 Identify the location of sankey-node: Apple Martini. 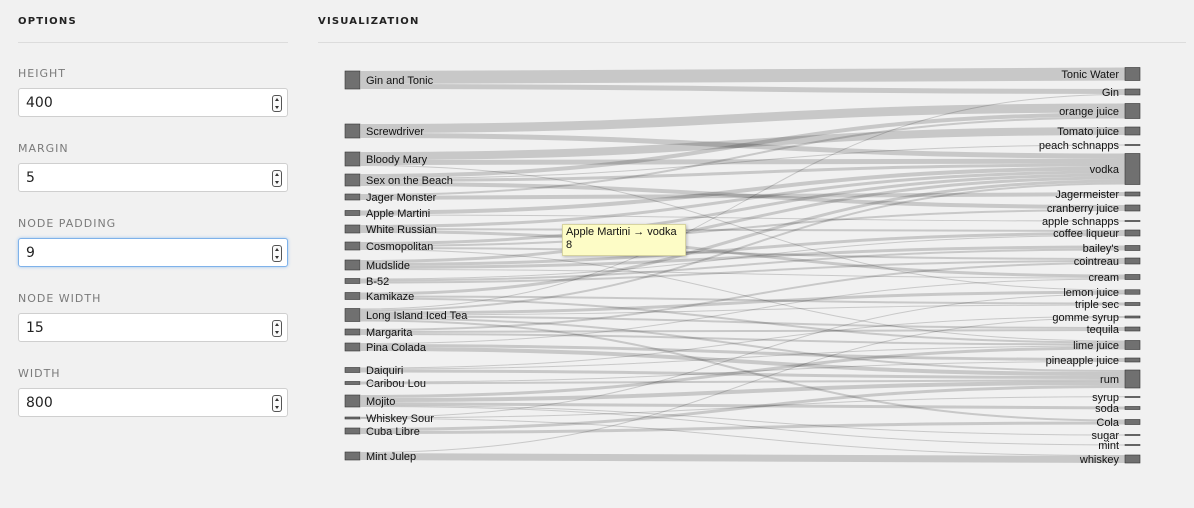
(387, 214).